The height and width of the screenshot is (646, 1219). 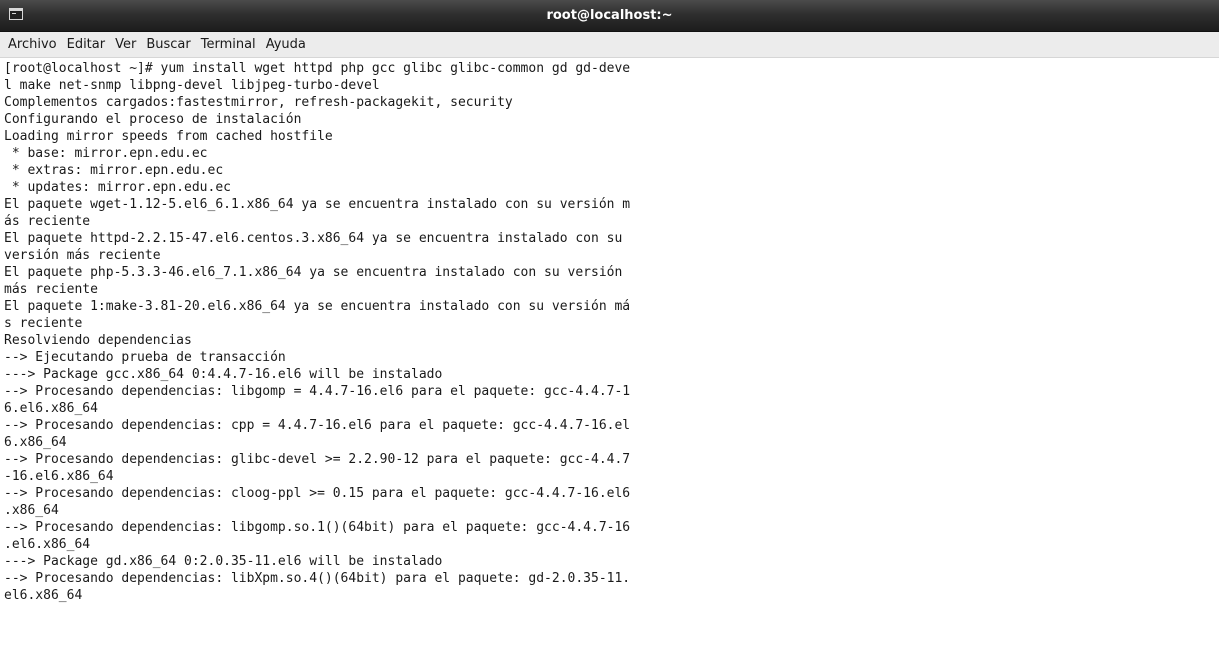 I want to click on window-title: root@localhost:~, so click(x=609, y=15).